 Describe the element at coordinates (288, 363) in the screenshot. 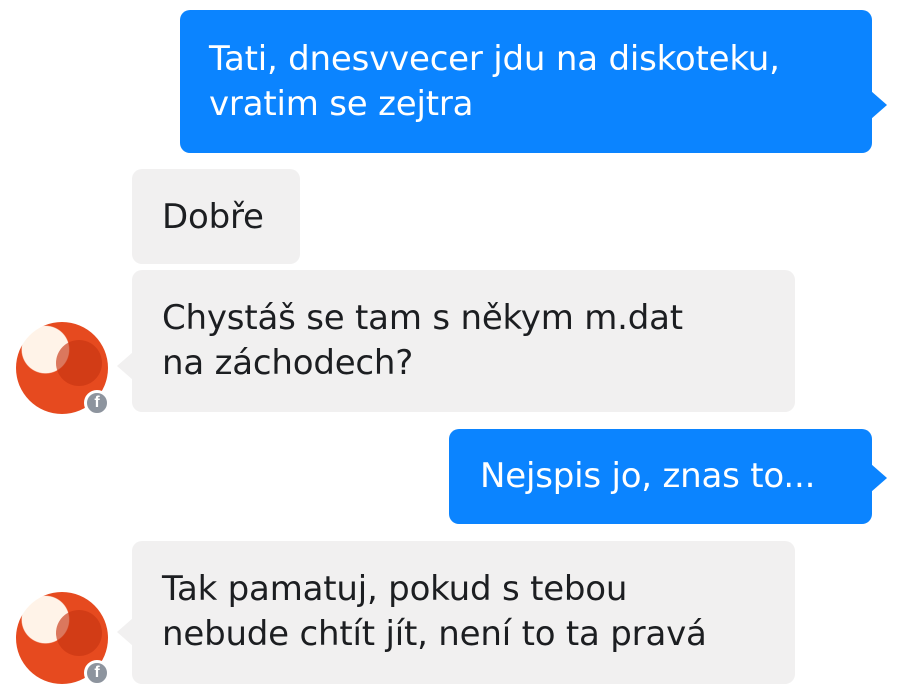

I see `message-line: na záchodech?` at that location.